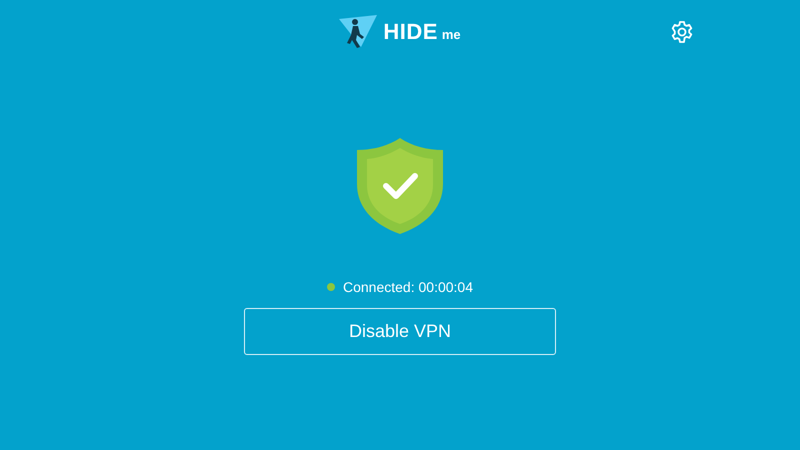 This screenshot has width=800, height=450. Describe the element at coordinates (682, 32) in the screenshot. I see `settings-icon` at that location.